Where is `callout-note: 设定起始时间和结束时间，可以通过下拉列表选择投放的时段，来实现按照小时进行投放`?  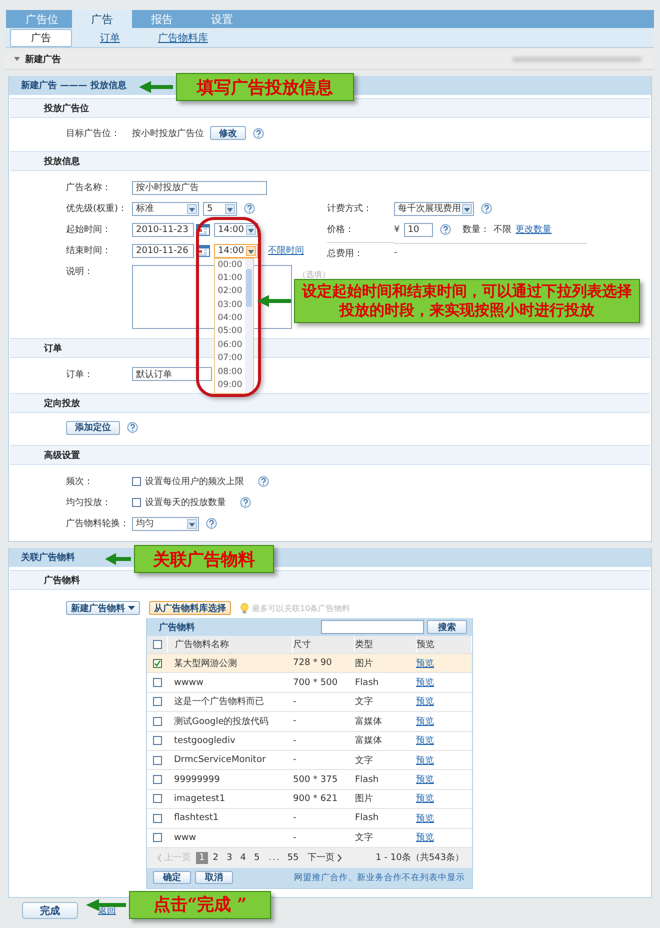
callout-note: 设定起始时间和结束时间，可以通过下拉列表选择投放的时段，来实现按照小时进行投放 is located at coordinates (467, 300).